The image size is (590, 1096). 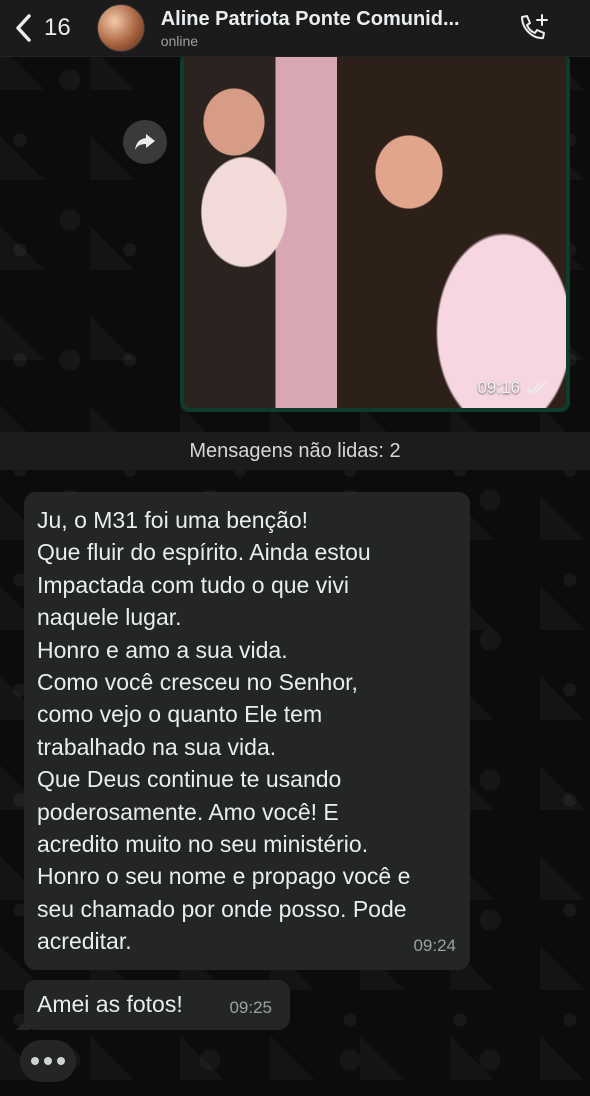 What do you see at coordinates (179, 40) in the screenshot?
I see `presence-status: online` at bounding box center [179, 40].